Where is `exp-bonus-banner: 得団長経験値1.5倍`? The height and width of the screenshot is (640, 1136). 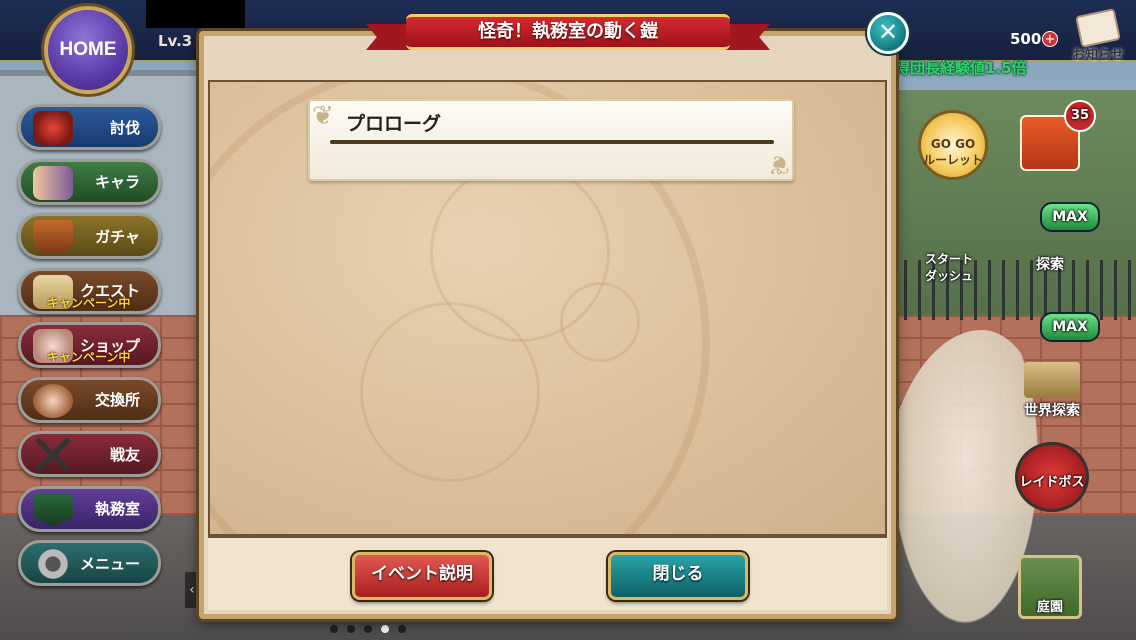 exp-bonus-banner: 得団長経験値1.5倍 is located at coordinates (961, 68).